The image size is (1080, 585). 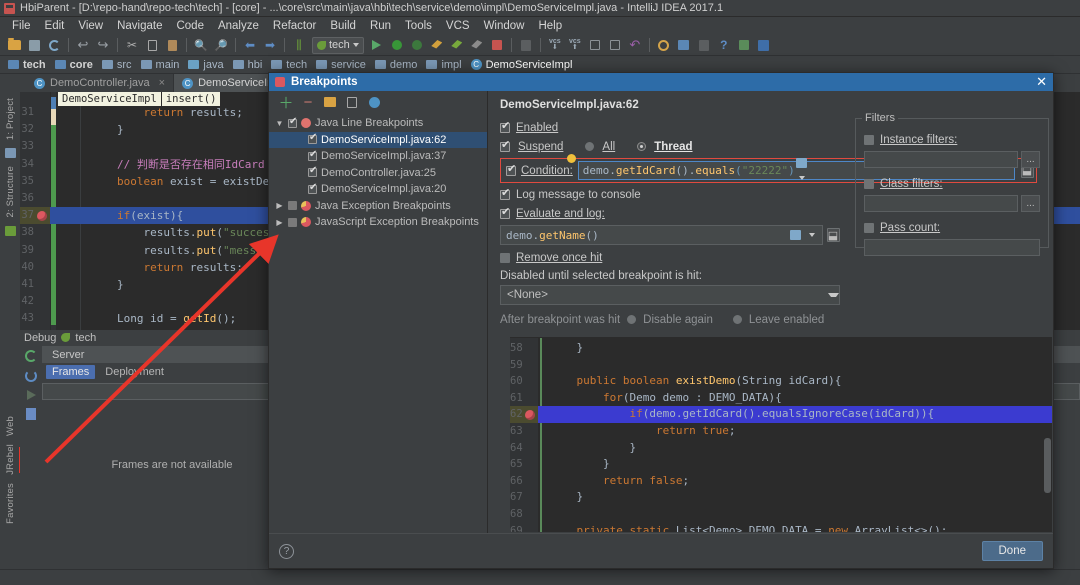 I want to click on evaluate-and-log-input: demo.getName(), so click(x=661, y=235).